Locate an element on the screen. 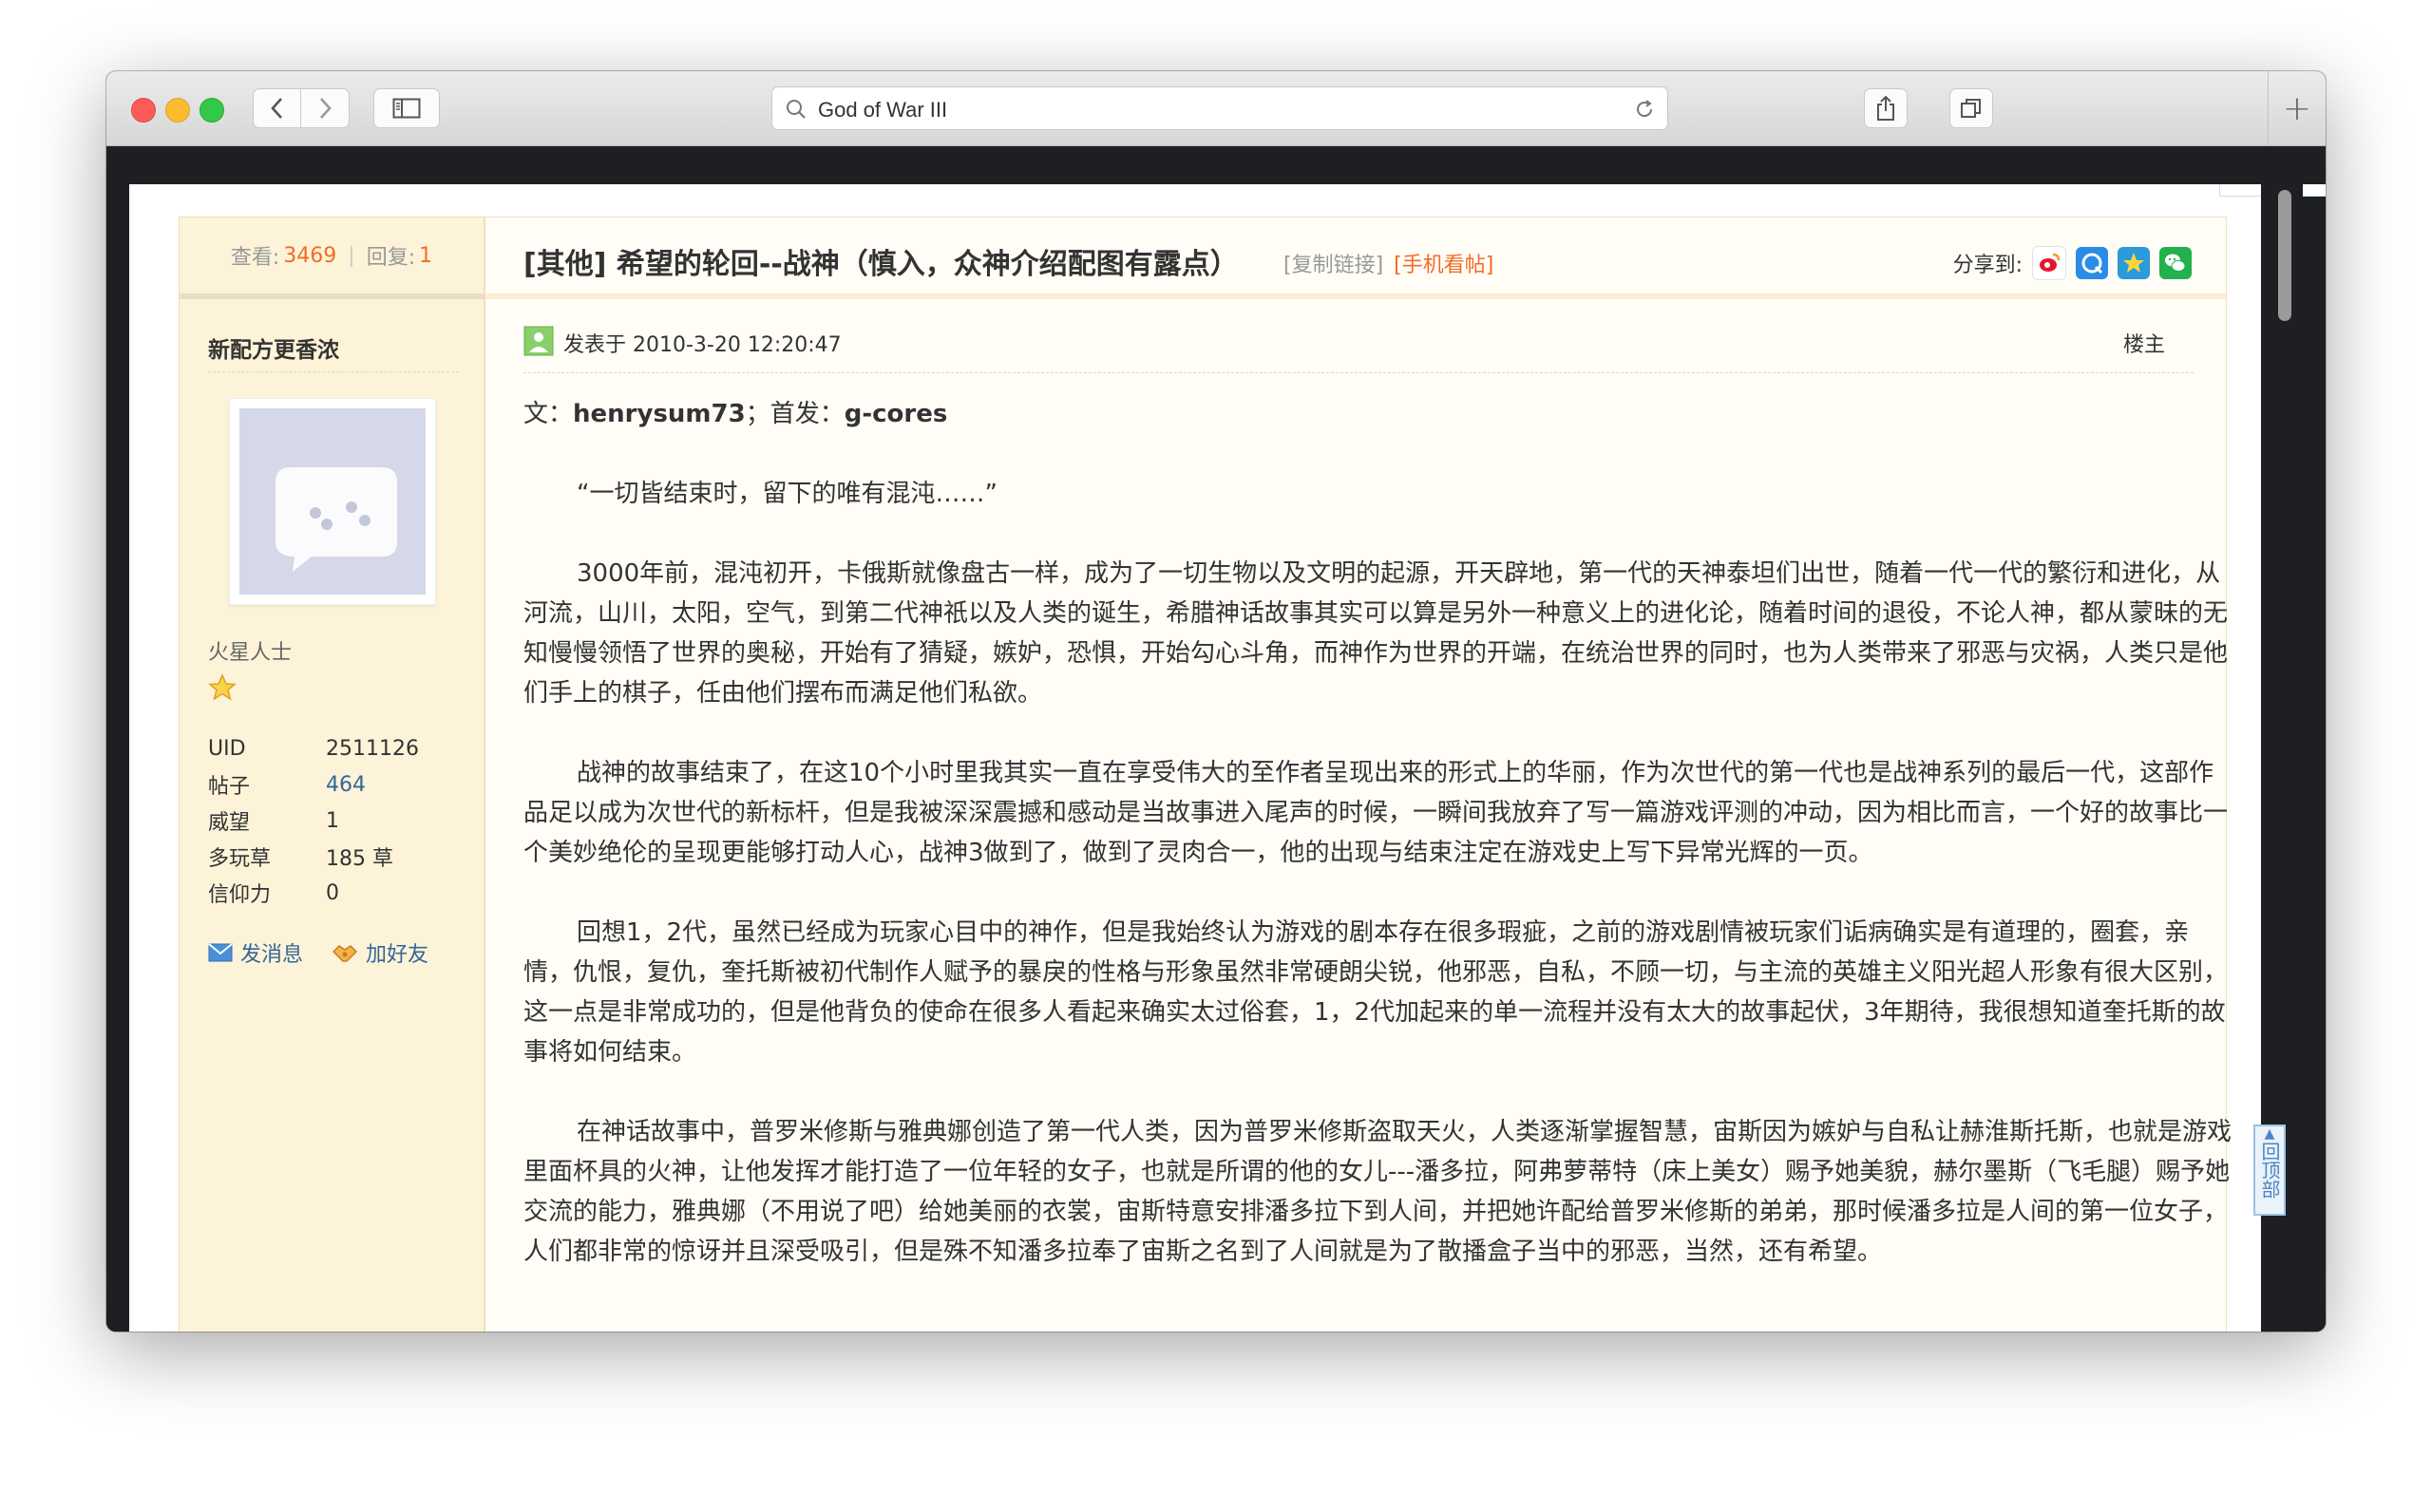 Image resolution: width=2432 pixels, height=1512 pixels. scrollbar-thumb is located at coordinates (2284, 256).